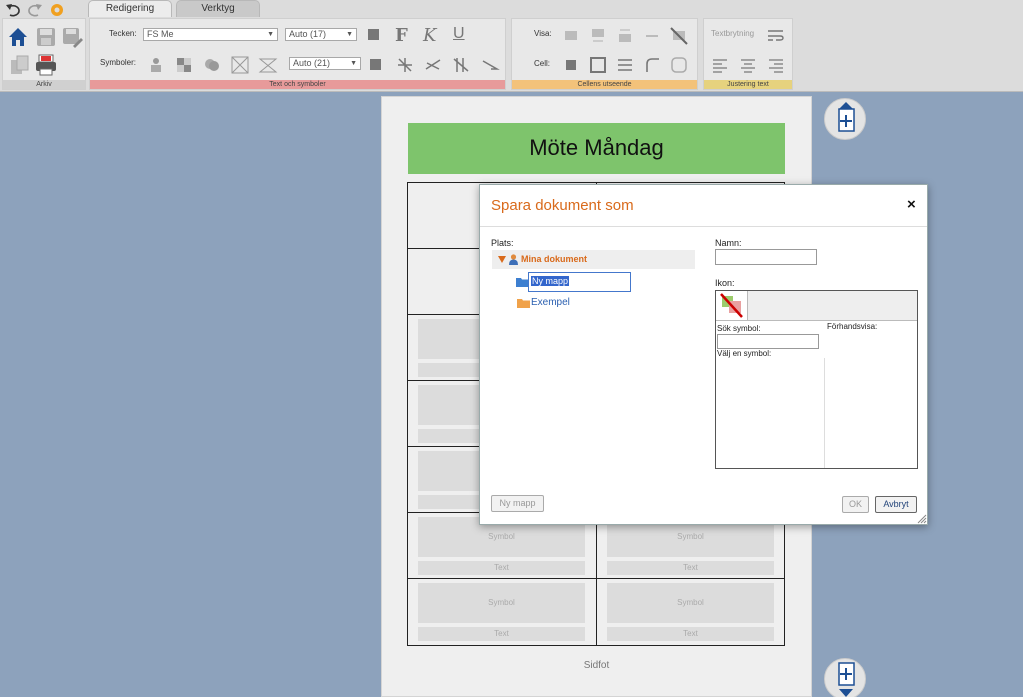 This screenshot has height=697, width=1023. What do you see at coordinates (766, 257) in the screenshot?
I see `name-input` at bounding box center [766, 257].